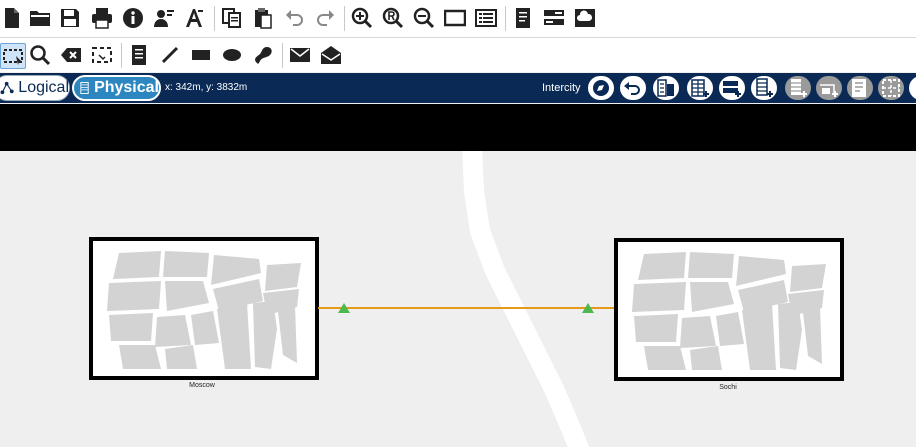  What do you see at coordinates (206, 87) in the screenshot?
I see `cursor-coordinates: x: 342m, y: 3832m` at bounding box center [206, 87].